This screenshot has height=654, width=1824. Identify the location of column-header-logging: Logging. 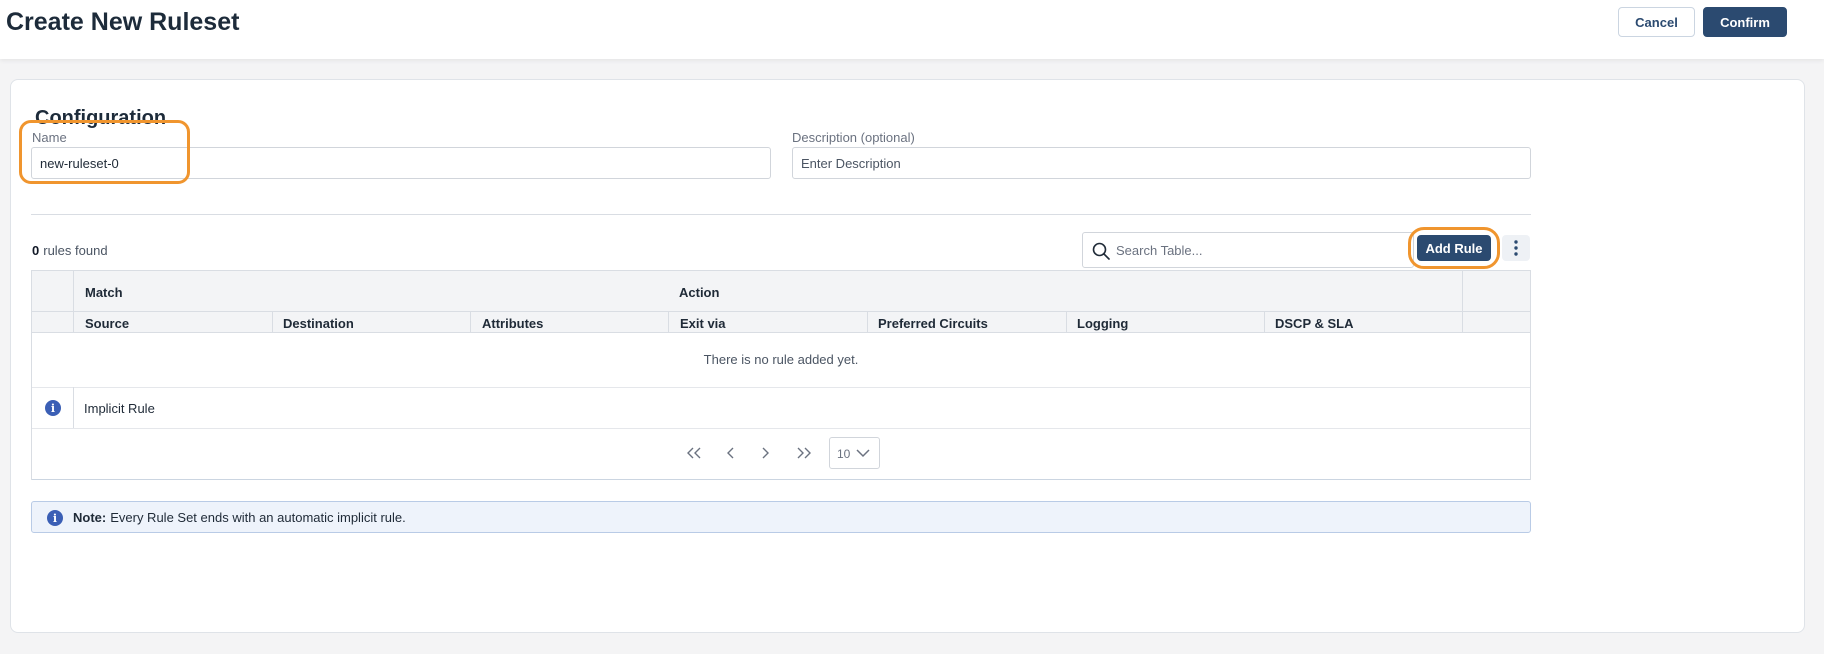
(1103, 323).